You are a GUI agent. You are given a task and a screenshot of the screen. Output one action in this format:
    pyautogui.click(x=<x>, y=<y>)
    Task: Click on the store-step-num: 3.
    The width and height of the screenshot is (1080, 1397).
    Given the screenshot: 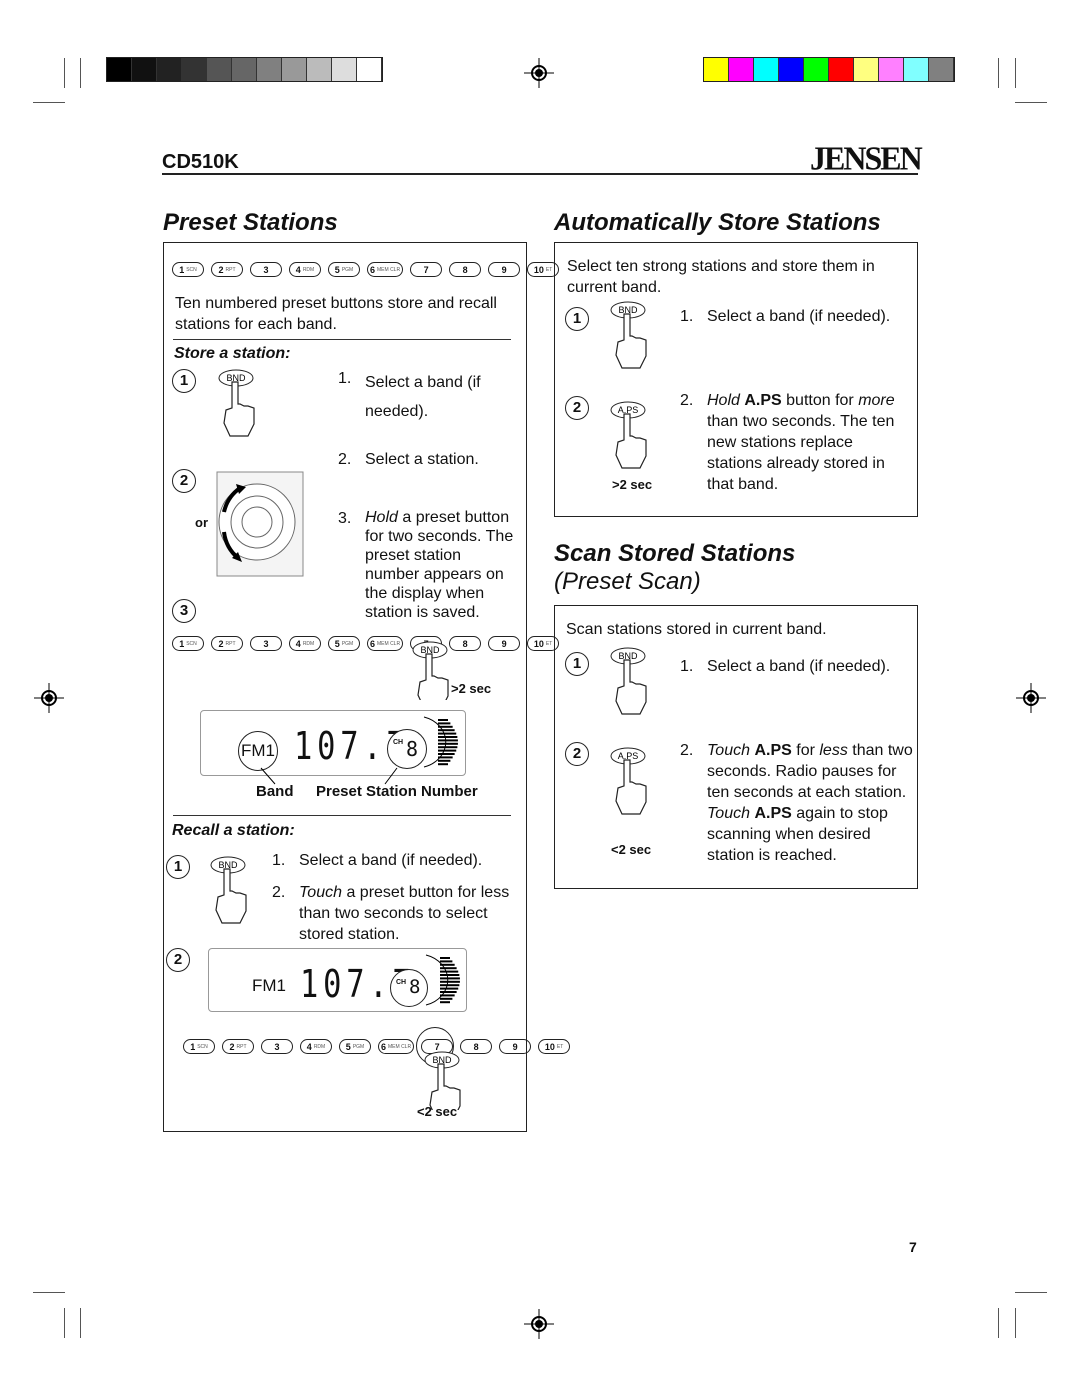 What is the action you would take?
    pyautogui.click(x=345, y=518)
    